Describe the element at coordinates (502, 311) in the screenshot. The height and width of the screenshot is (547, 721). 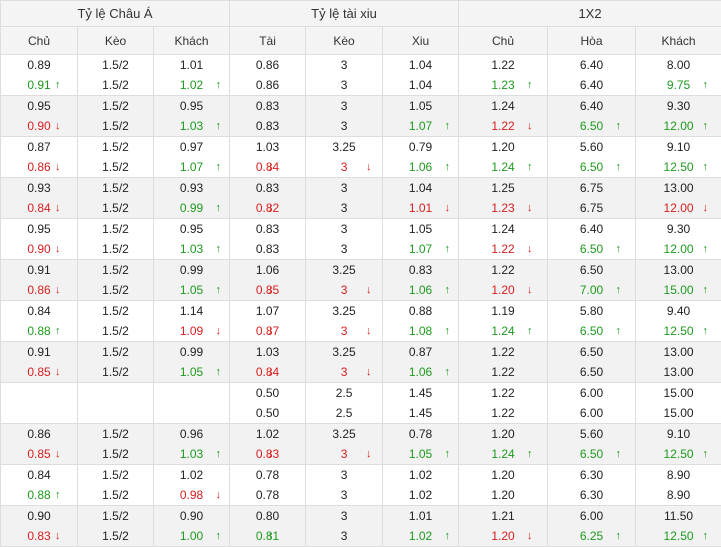
I see `odds-value: 1.19` at that location.